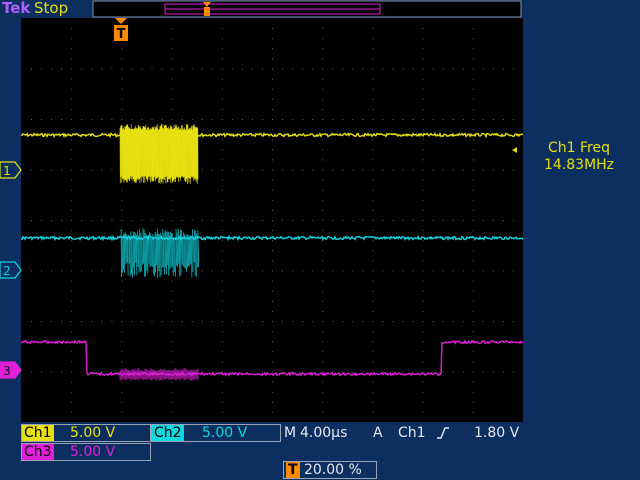 The image size is (640, 480). What do you see at coordinates (7, 271) in the screenshot?
I see `svg-text: 2` at bounding box center [7, 271].